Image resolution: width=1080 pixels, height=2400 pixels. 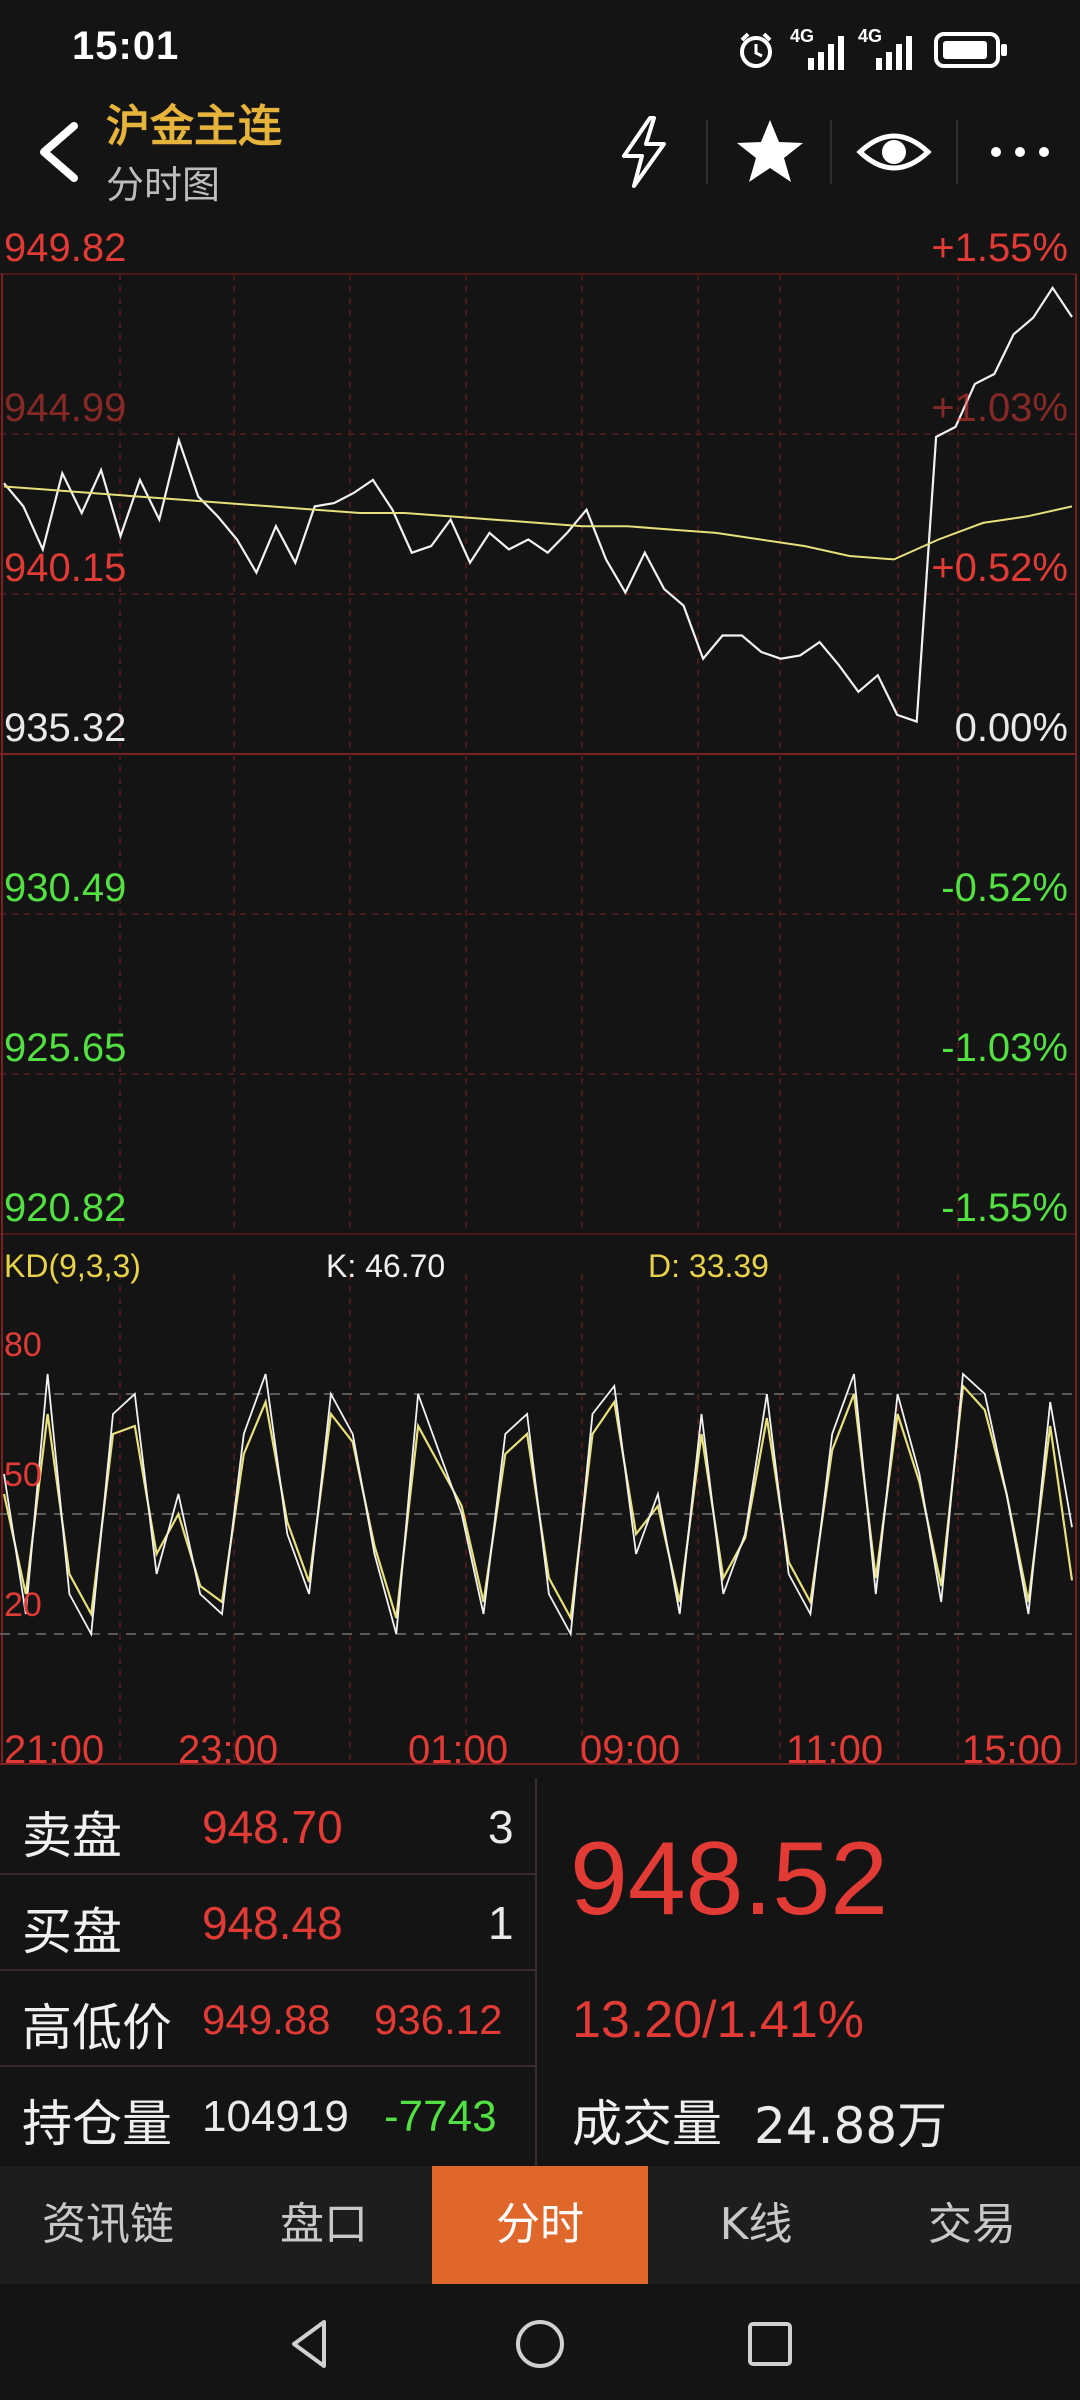 I want to click on page-title: 沪金主连, so click(x=194, y=126).